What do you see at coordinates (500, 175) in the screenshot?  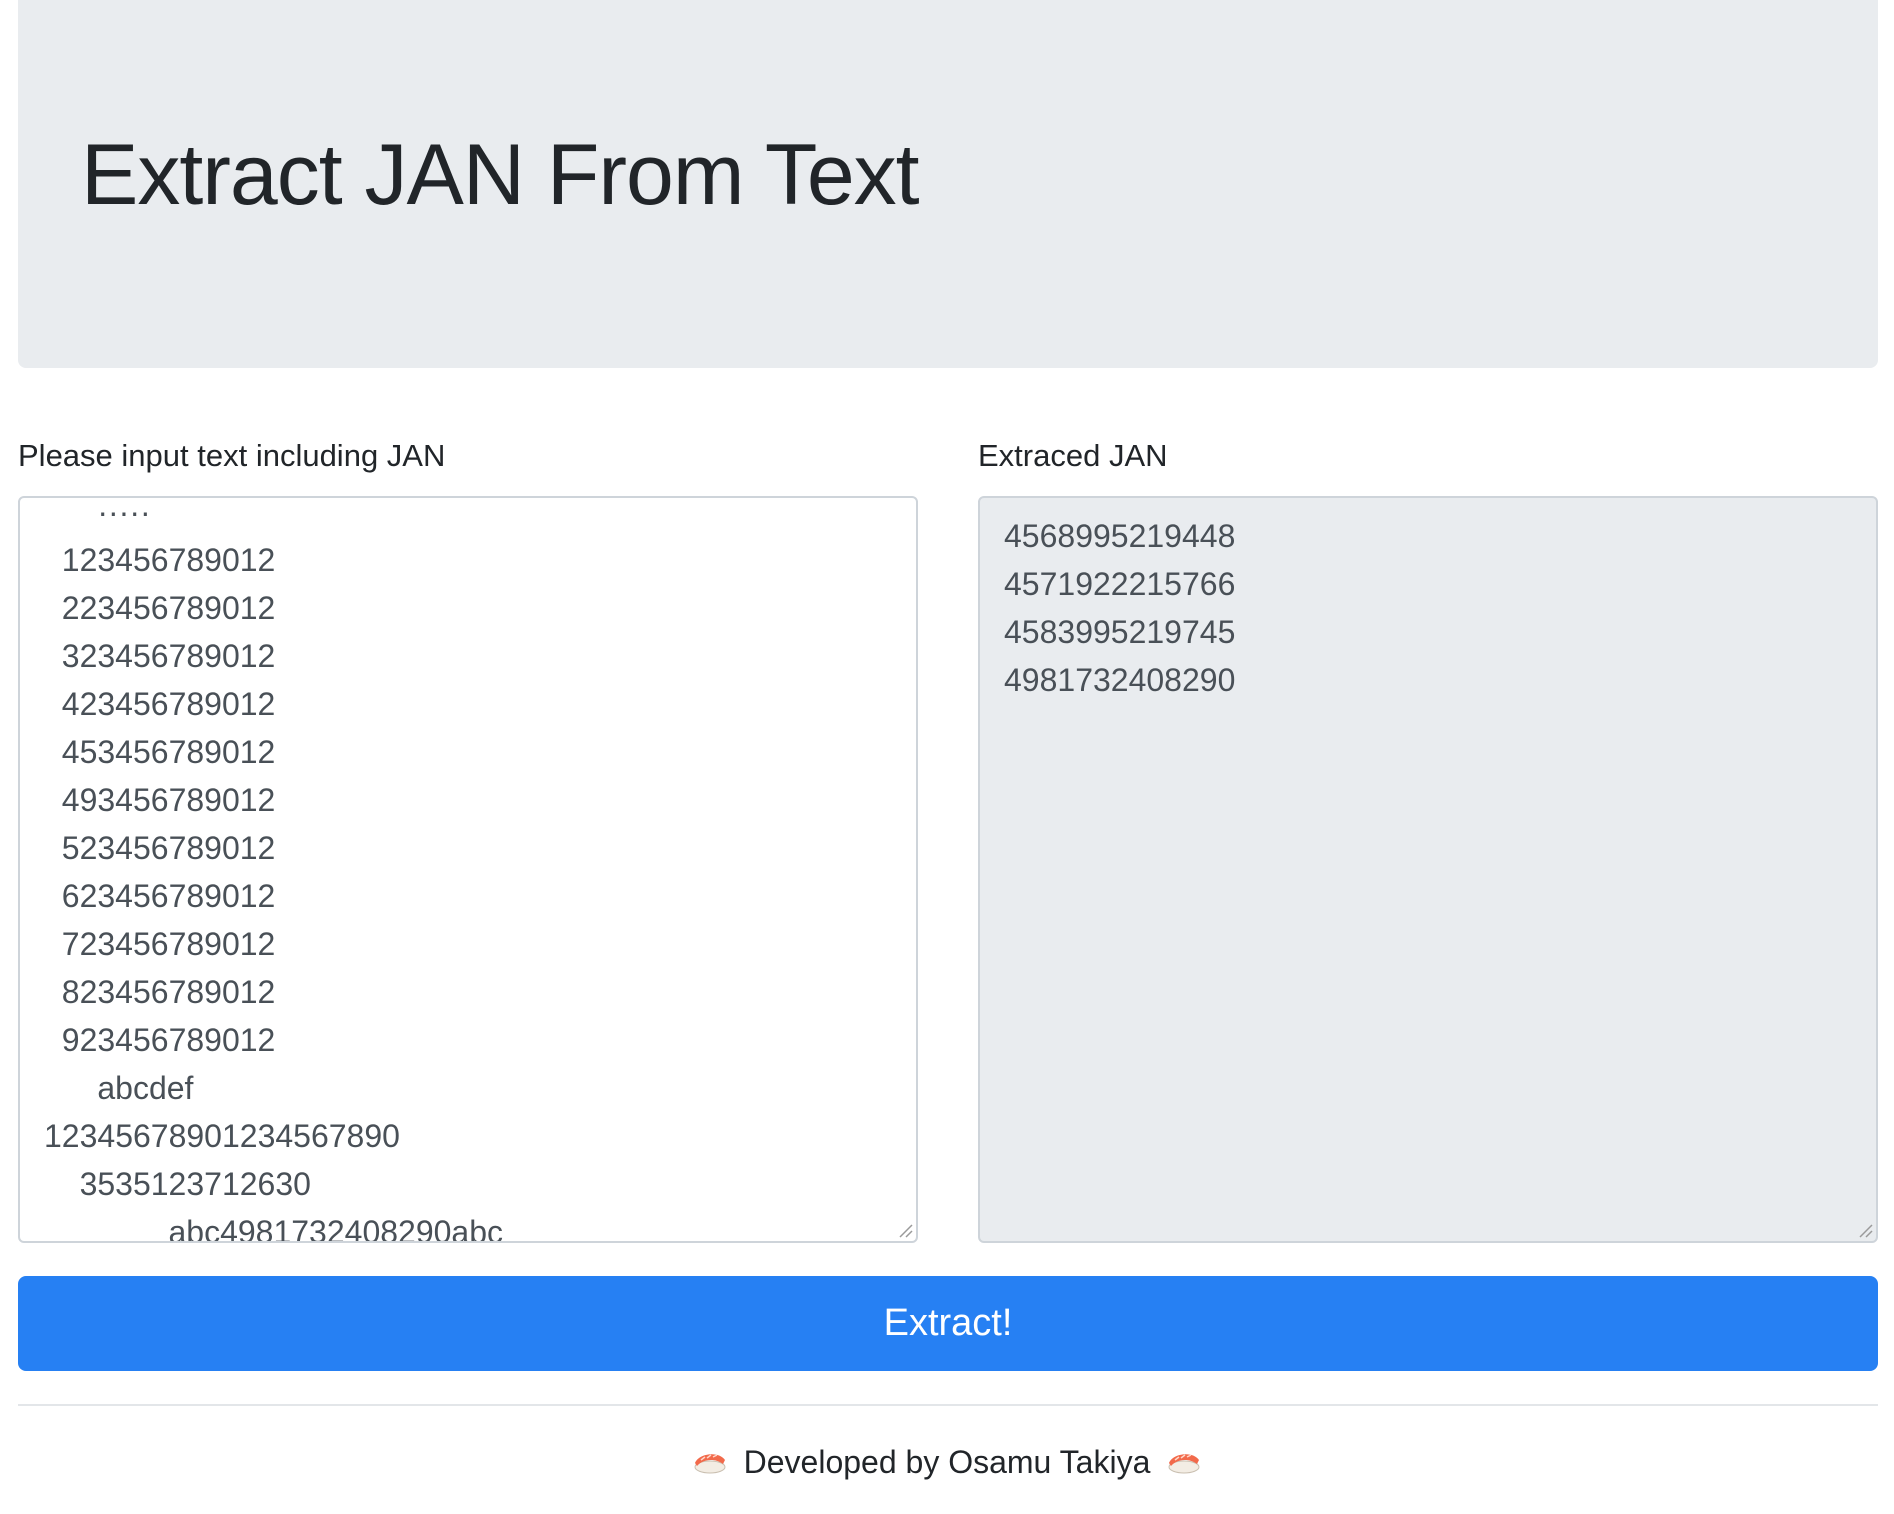 I see `page-title: Extract JAN From Text` at bounding box center [500, 175].